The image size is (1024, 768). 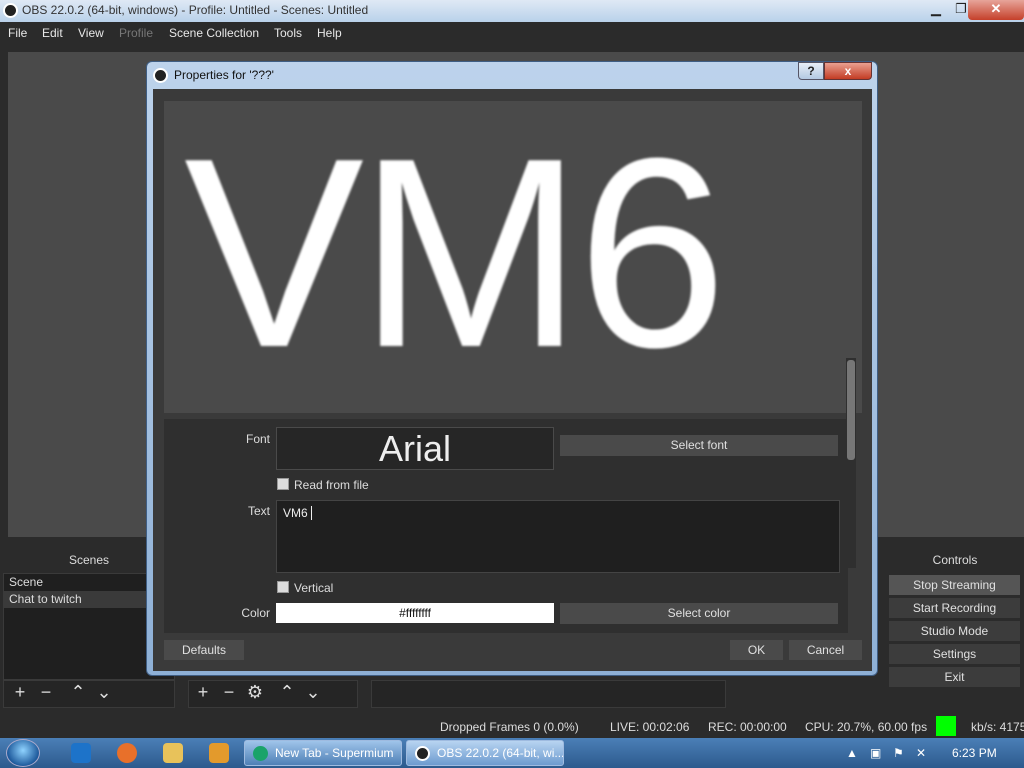 What do you see at coordinates (548, 694) in the screenshot?
I see `mixer-panel` at bounding box center [548, 694].